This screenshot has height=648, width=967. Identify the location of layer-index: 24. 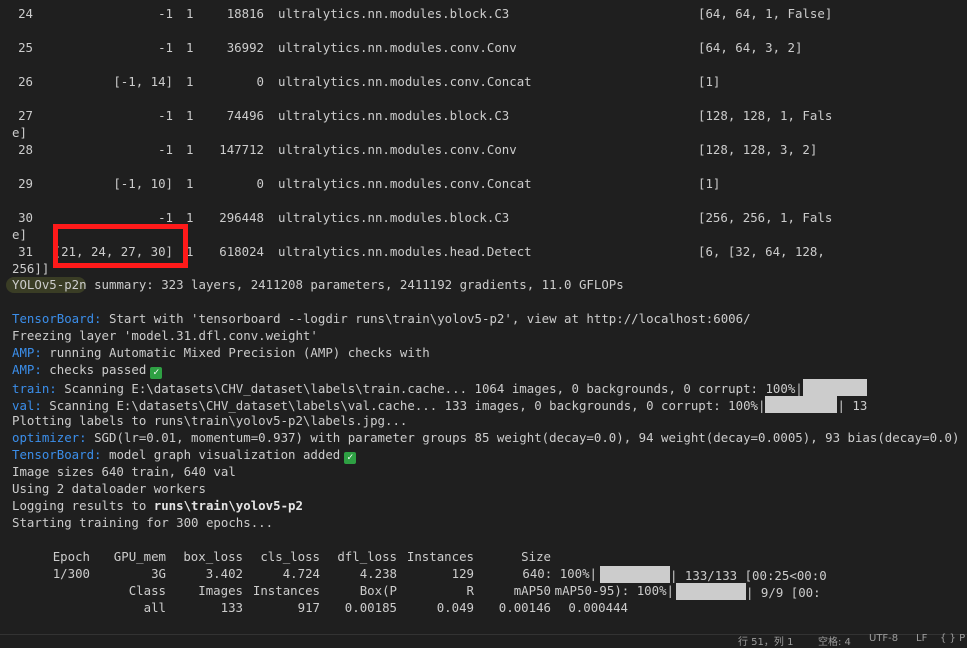
(25, 13).